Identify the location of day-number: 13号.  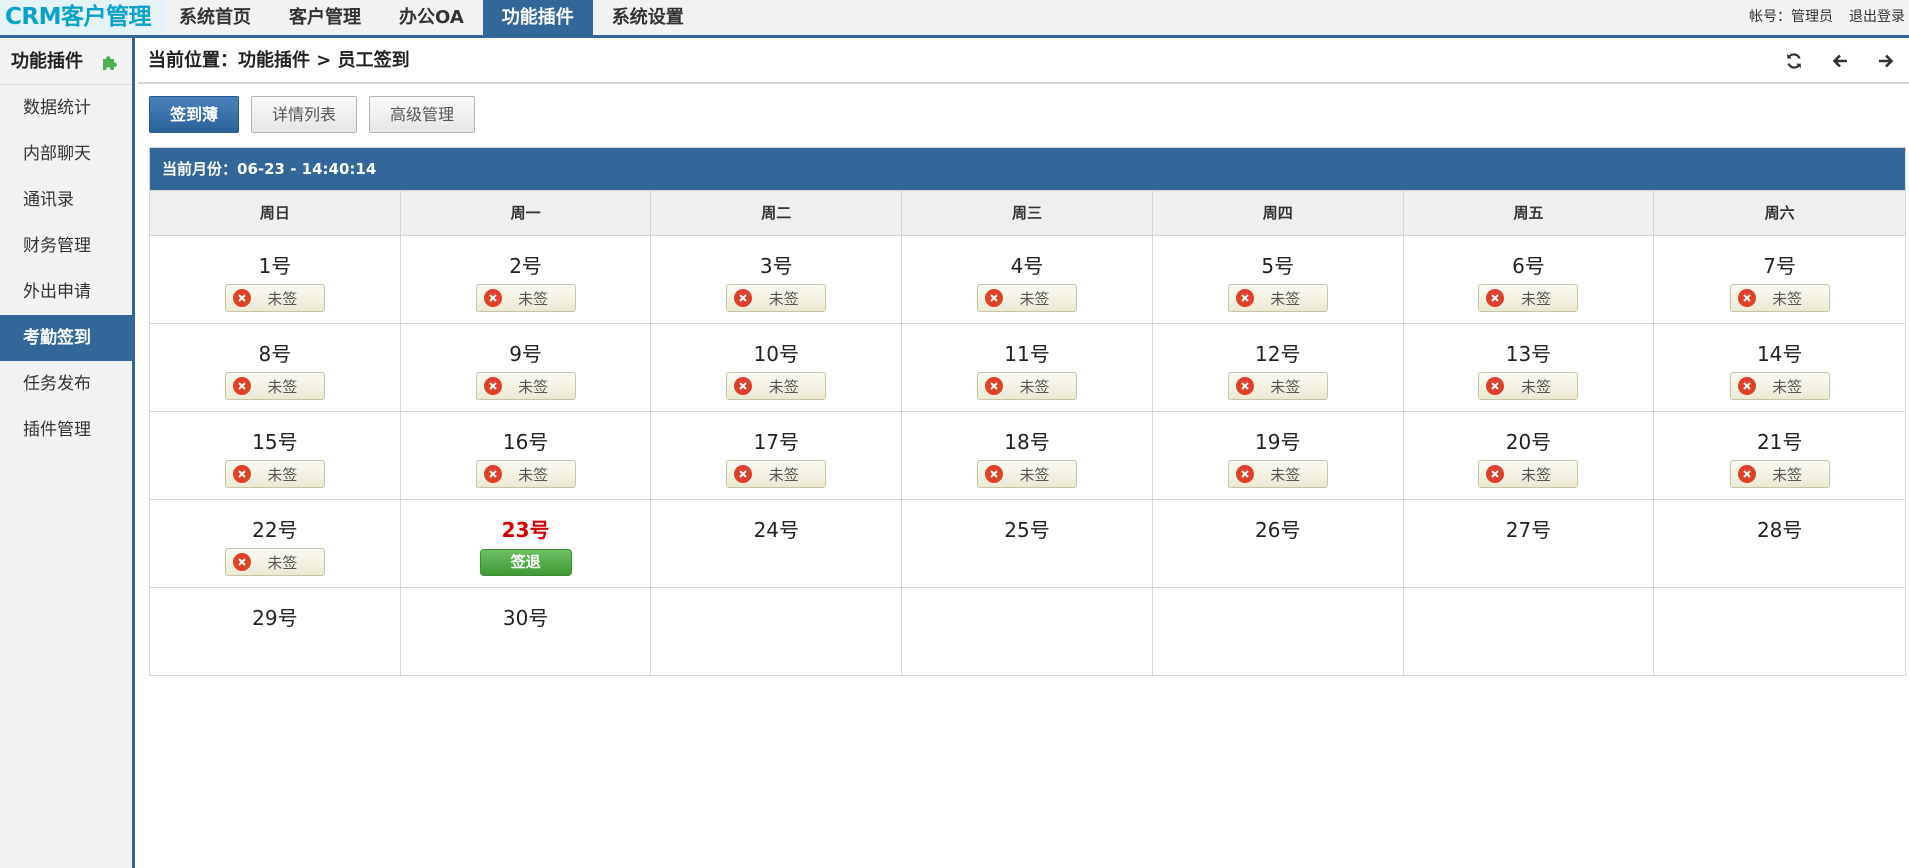
(1528, 354).